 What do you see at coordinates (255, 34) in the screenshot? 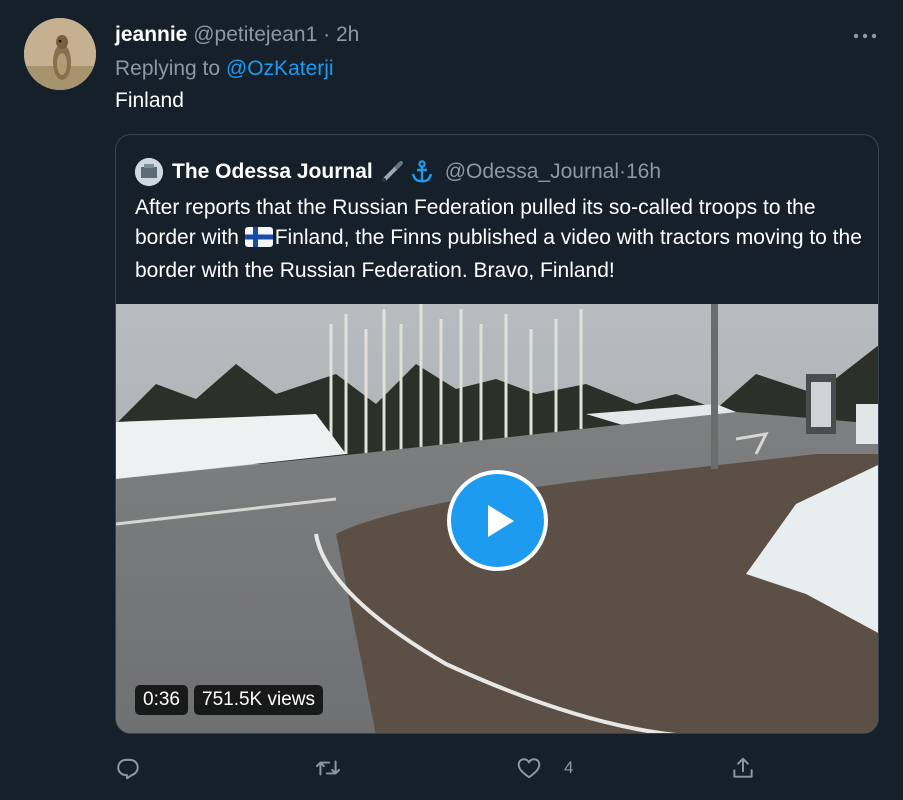
I see `author-handle: @petitejean1` at bounding box center [255, 34].